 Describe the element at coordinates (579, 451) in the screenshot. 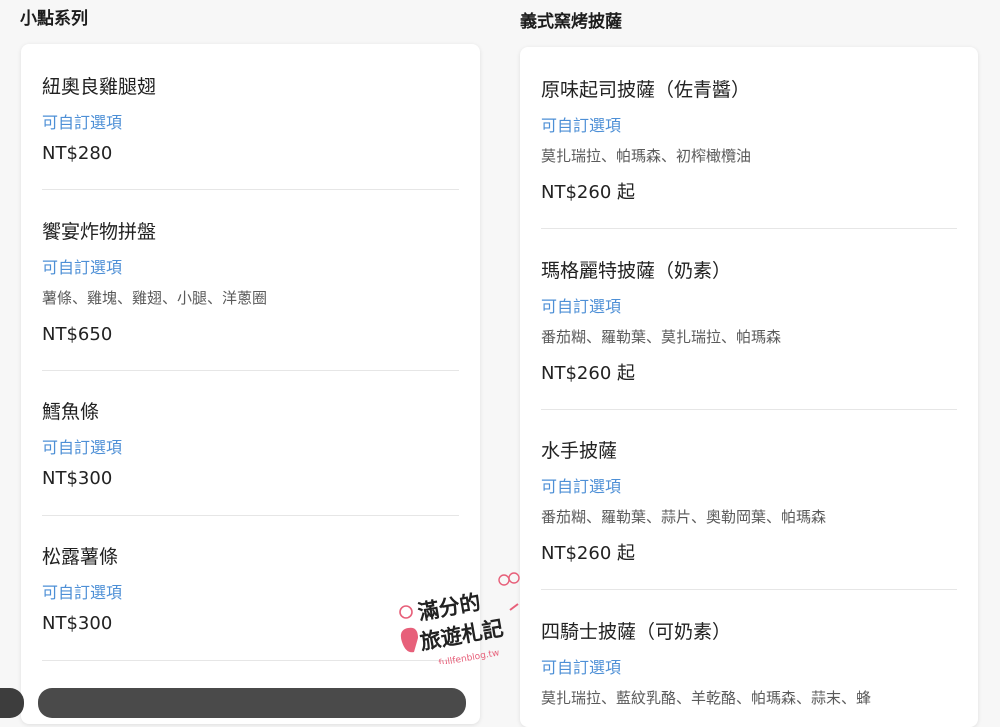

I see `item-name: 水手披薩` at that location.